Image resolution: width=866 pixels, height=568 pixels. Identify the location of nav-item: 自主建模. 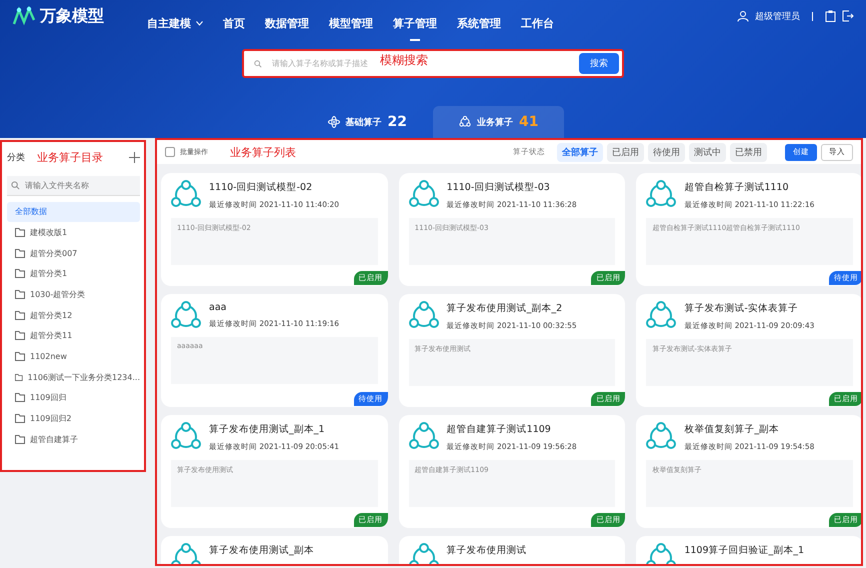
(175, 23).